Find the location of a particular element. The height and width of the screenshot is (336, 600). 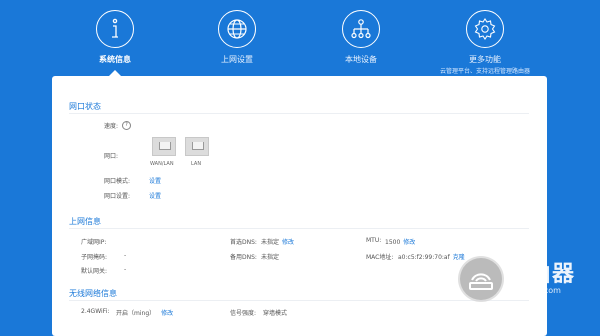

watermark-logo: 路由器 luyouqi.com is located at coordinates (529, 286).